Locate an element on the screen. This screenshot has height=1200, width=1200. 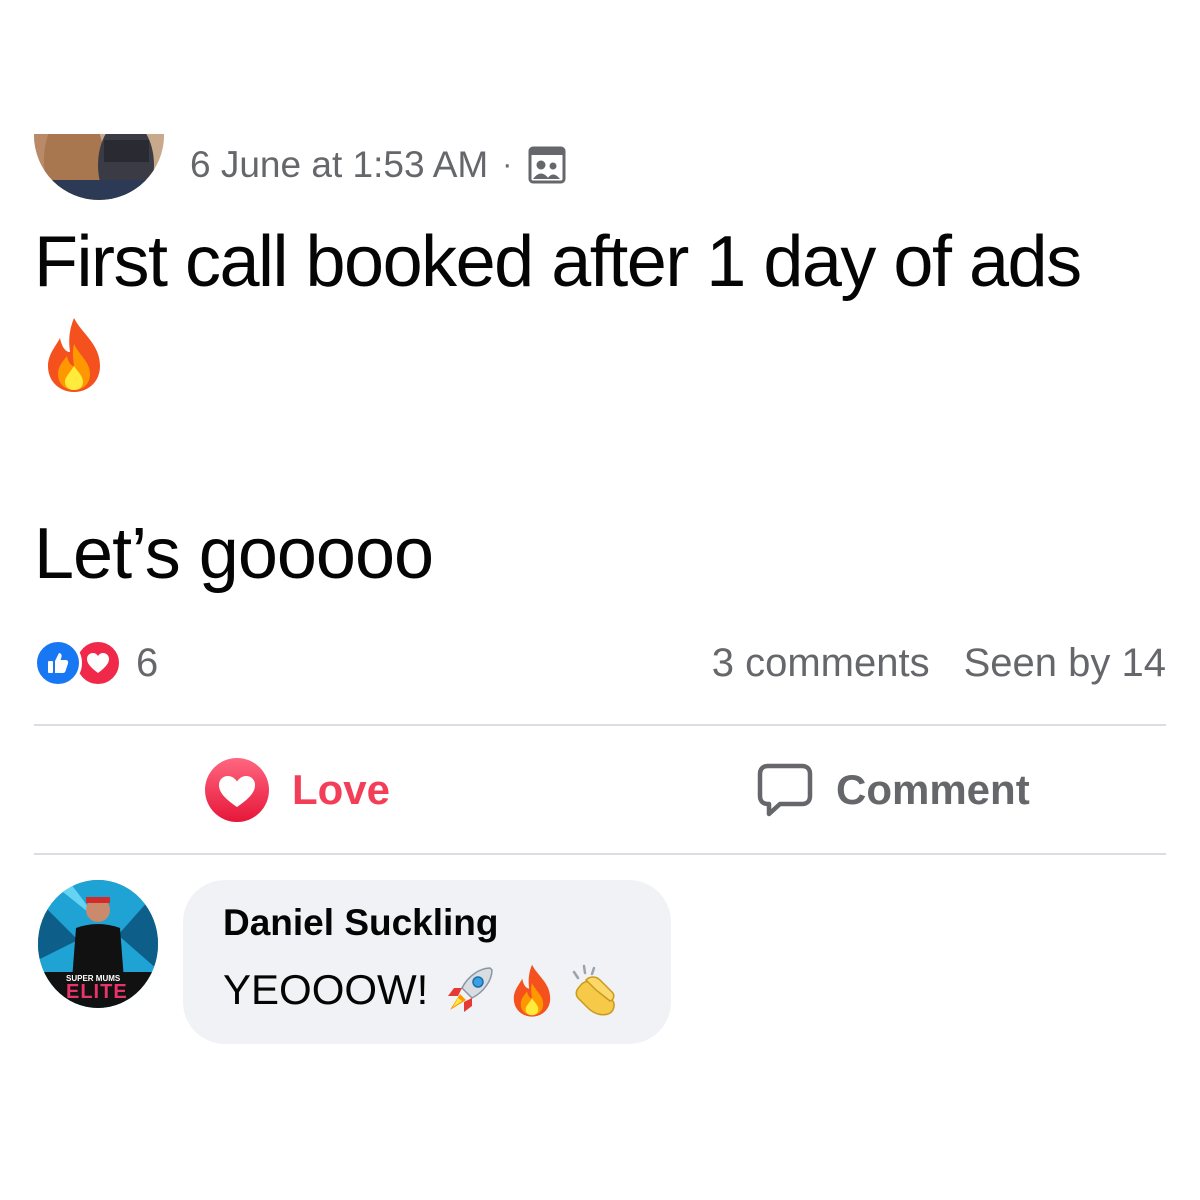
commenter-avatar: SUPER MUMS ELITE is located at coordinates (98, 944).